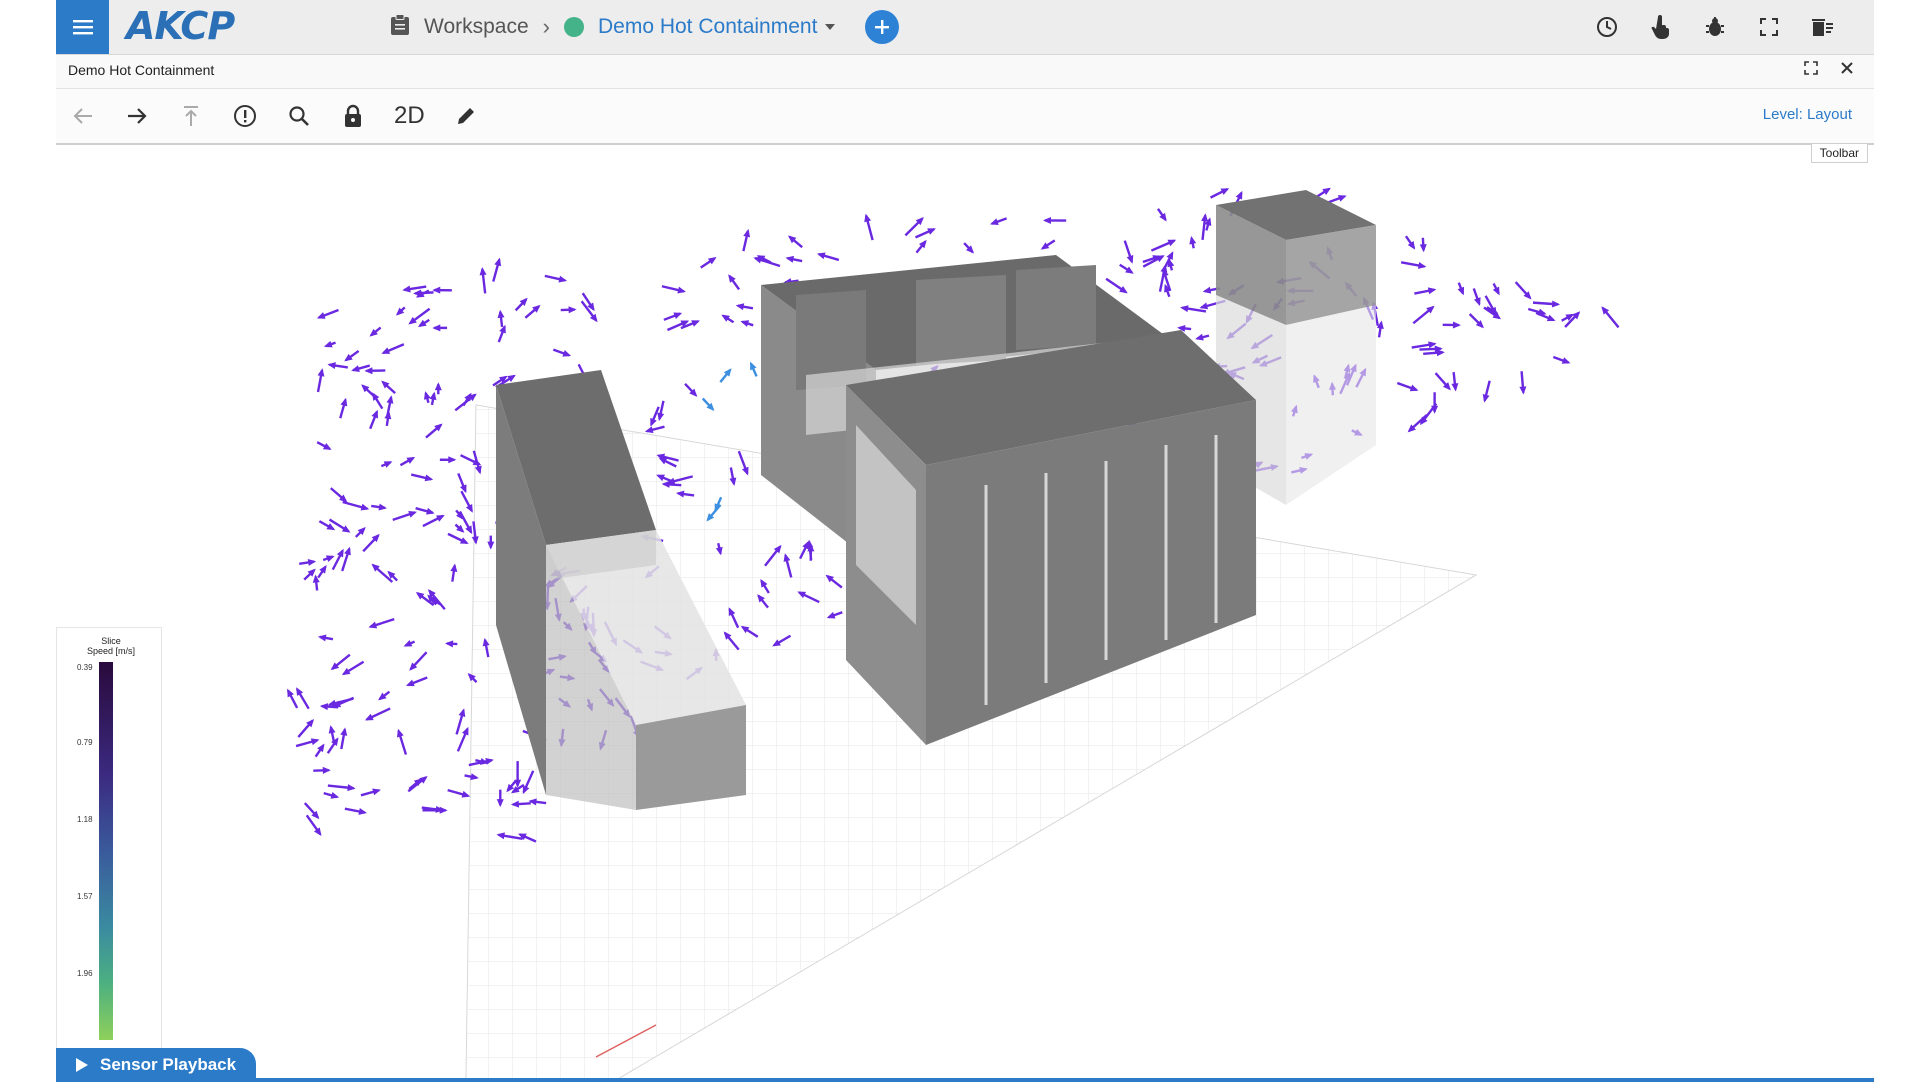 The width and height of the screenshot is (1920, 1082). What do you see at coordinates (707, 27) in the screenshot?
I see `workspace-name: Demo Hot Containment` at bounding box center [707, 27].